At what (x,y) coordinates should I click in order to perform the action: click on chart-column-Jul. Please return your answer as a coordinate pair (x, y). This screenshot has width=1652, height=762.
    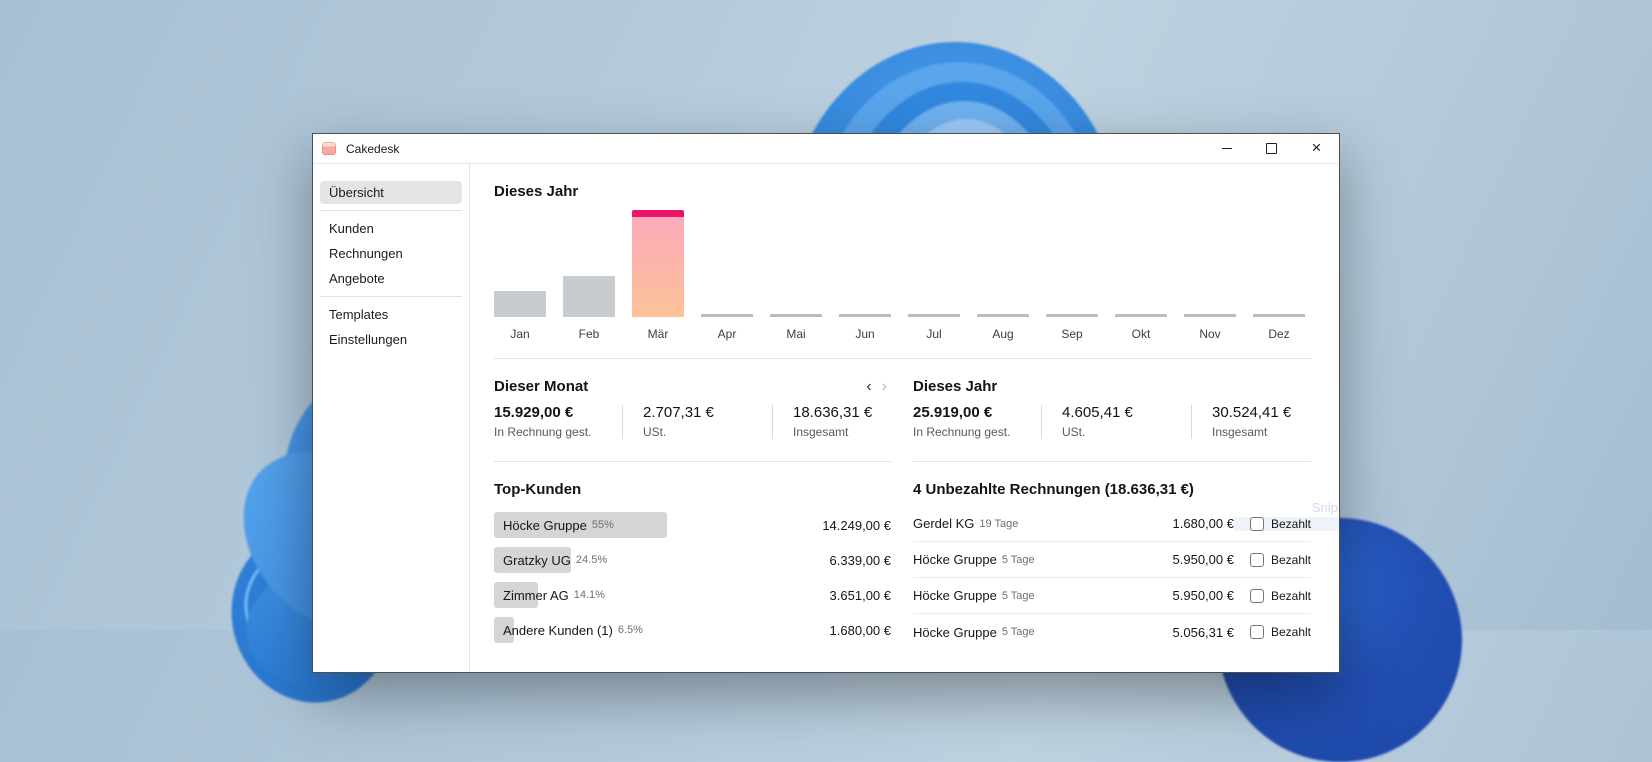
    Looking at the image, I should click on (934, 259).